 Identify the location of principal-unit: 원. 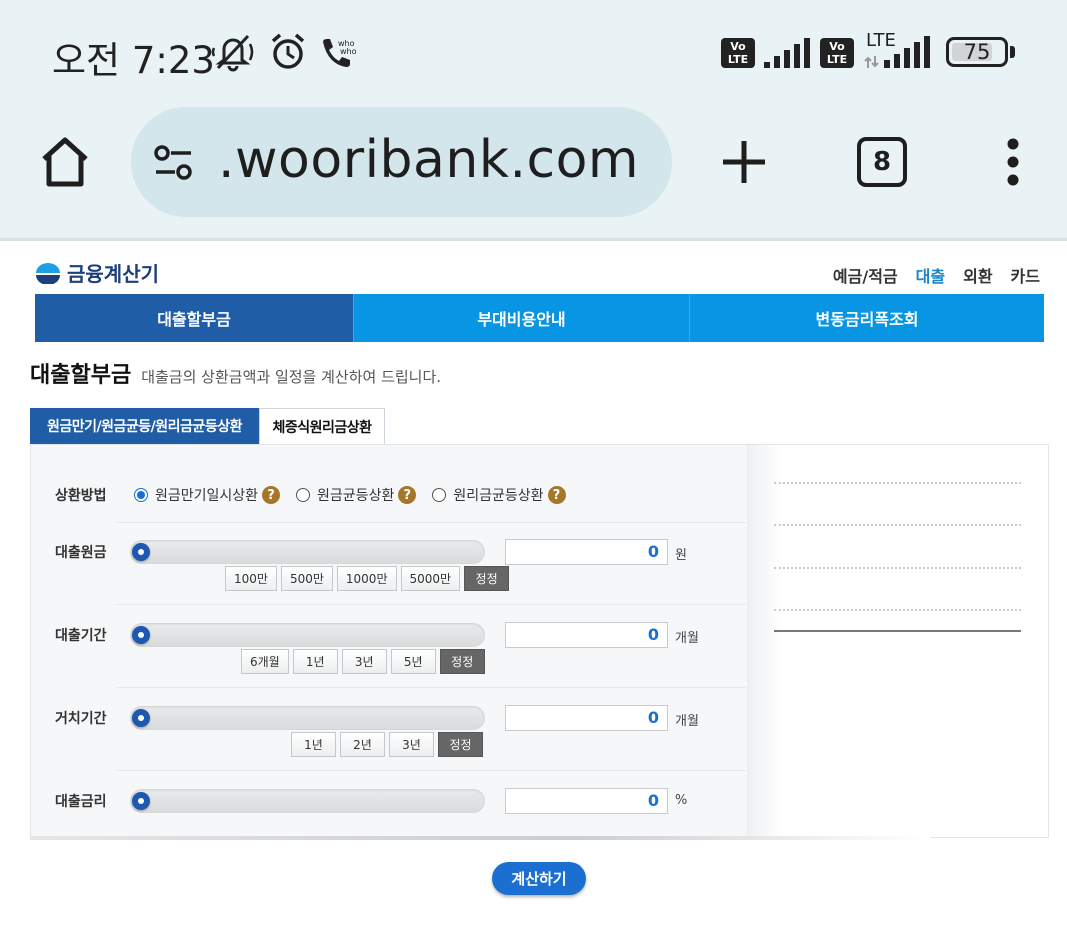
(681, 555).